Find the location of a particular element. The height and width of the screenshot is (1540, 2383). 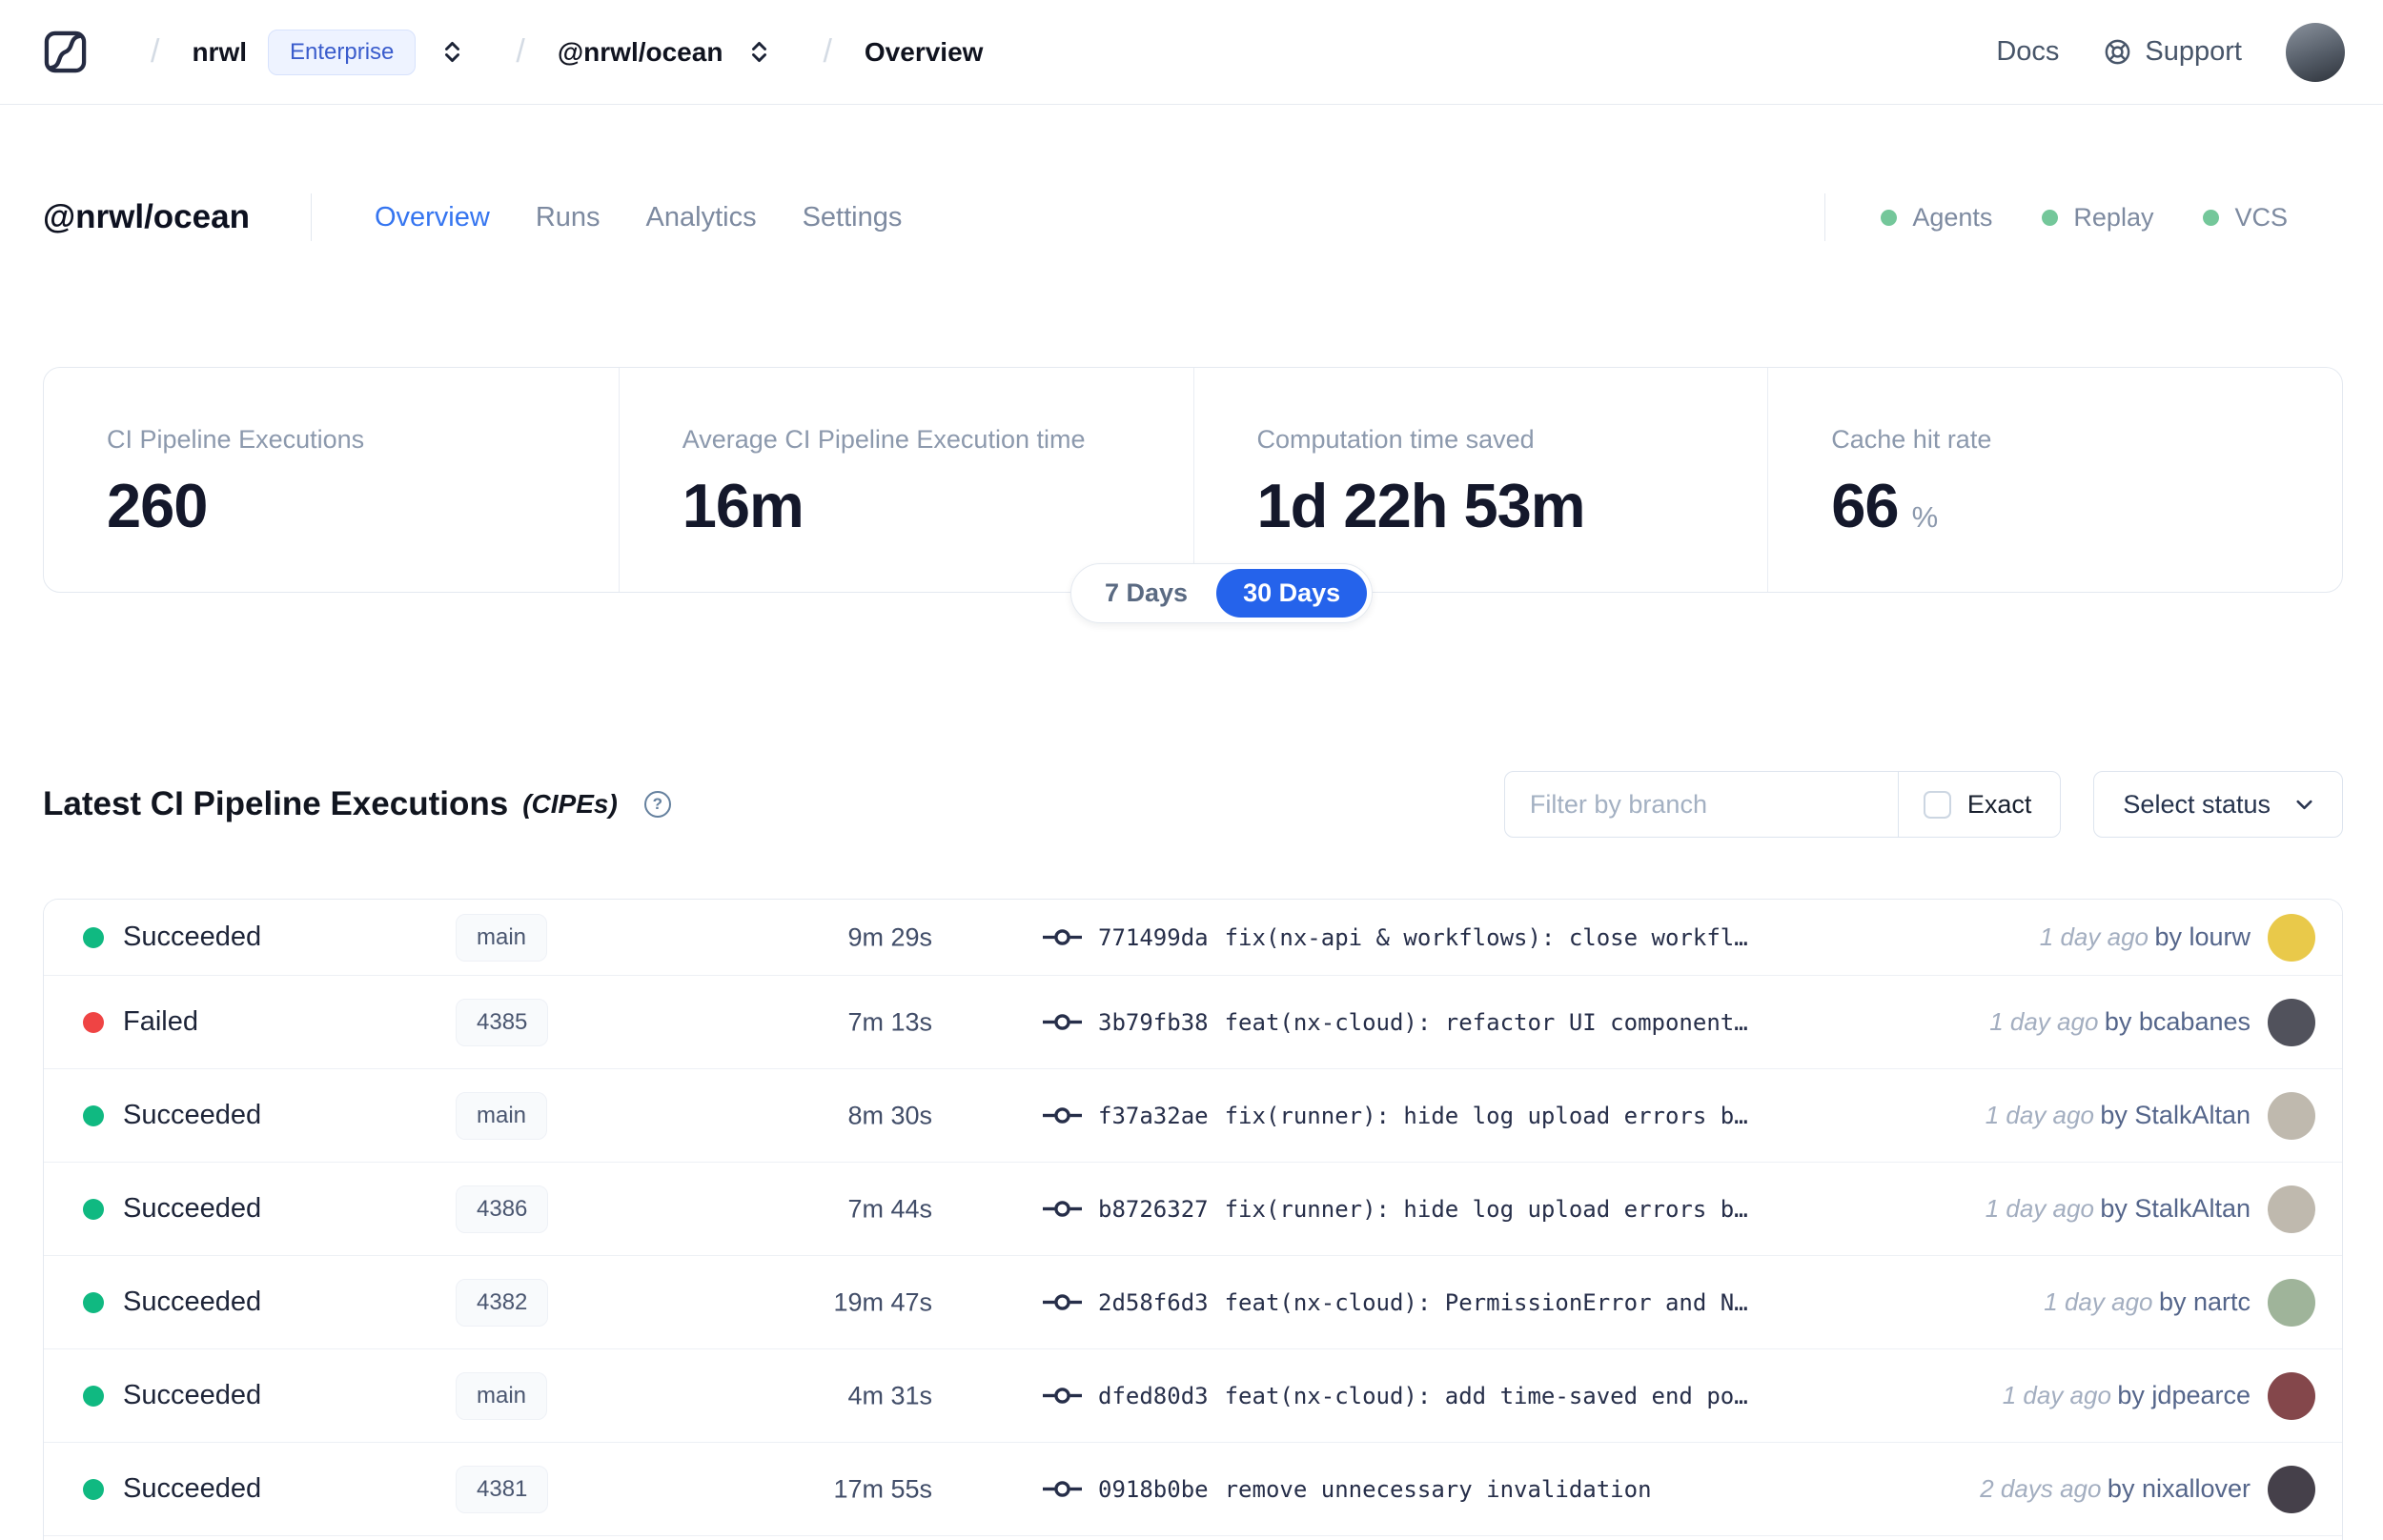

service-replay: Replay is located at coordinates (2097, 218).